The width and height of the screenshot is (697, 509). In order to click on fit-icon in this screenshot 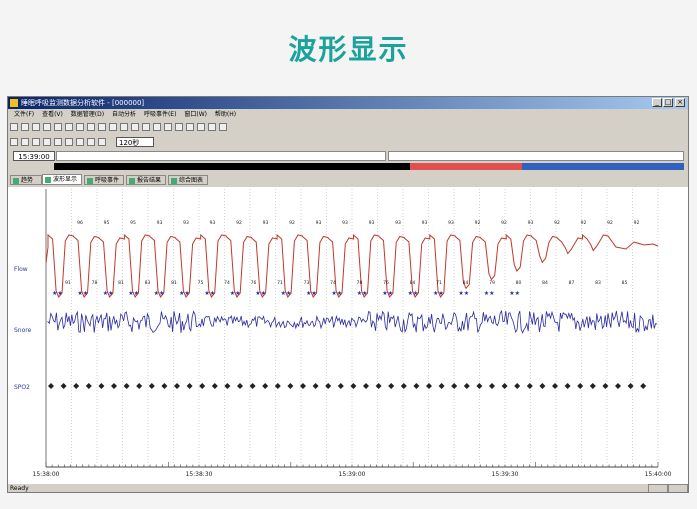, I will do `click(91, 142)`.